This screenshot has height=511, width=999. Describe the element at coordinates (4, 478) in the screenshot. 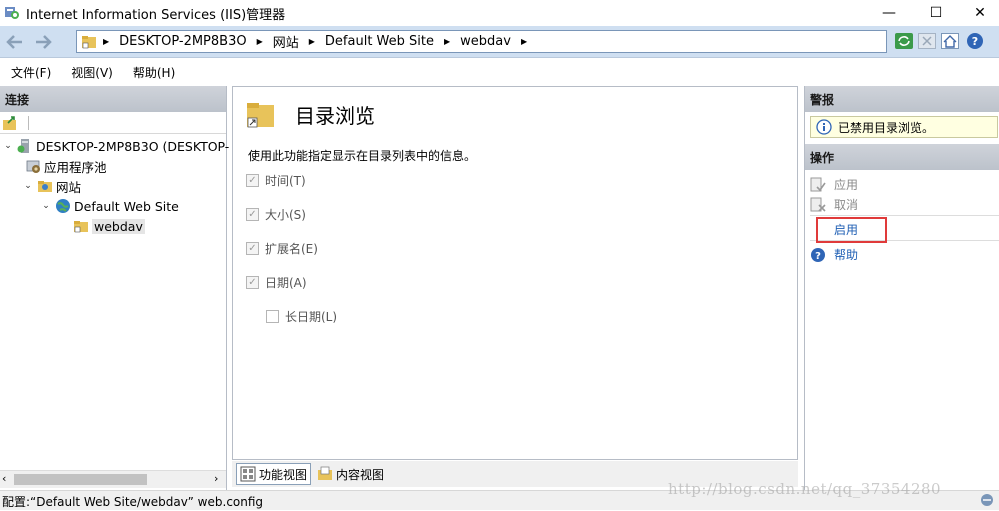

I see `scroll-left-icon: ‹` at that location.